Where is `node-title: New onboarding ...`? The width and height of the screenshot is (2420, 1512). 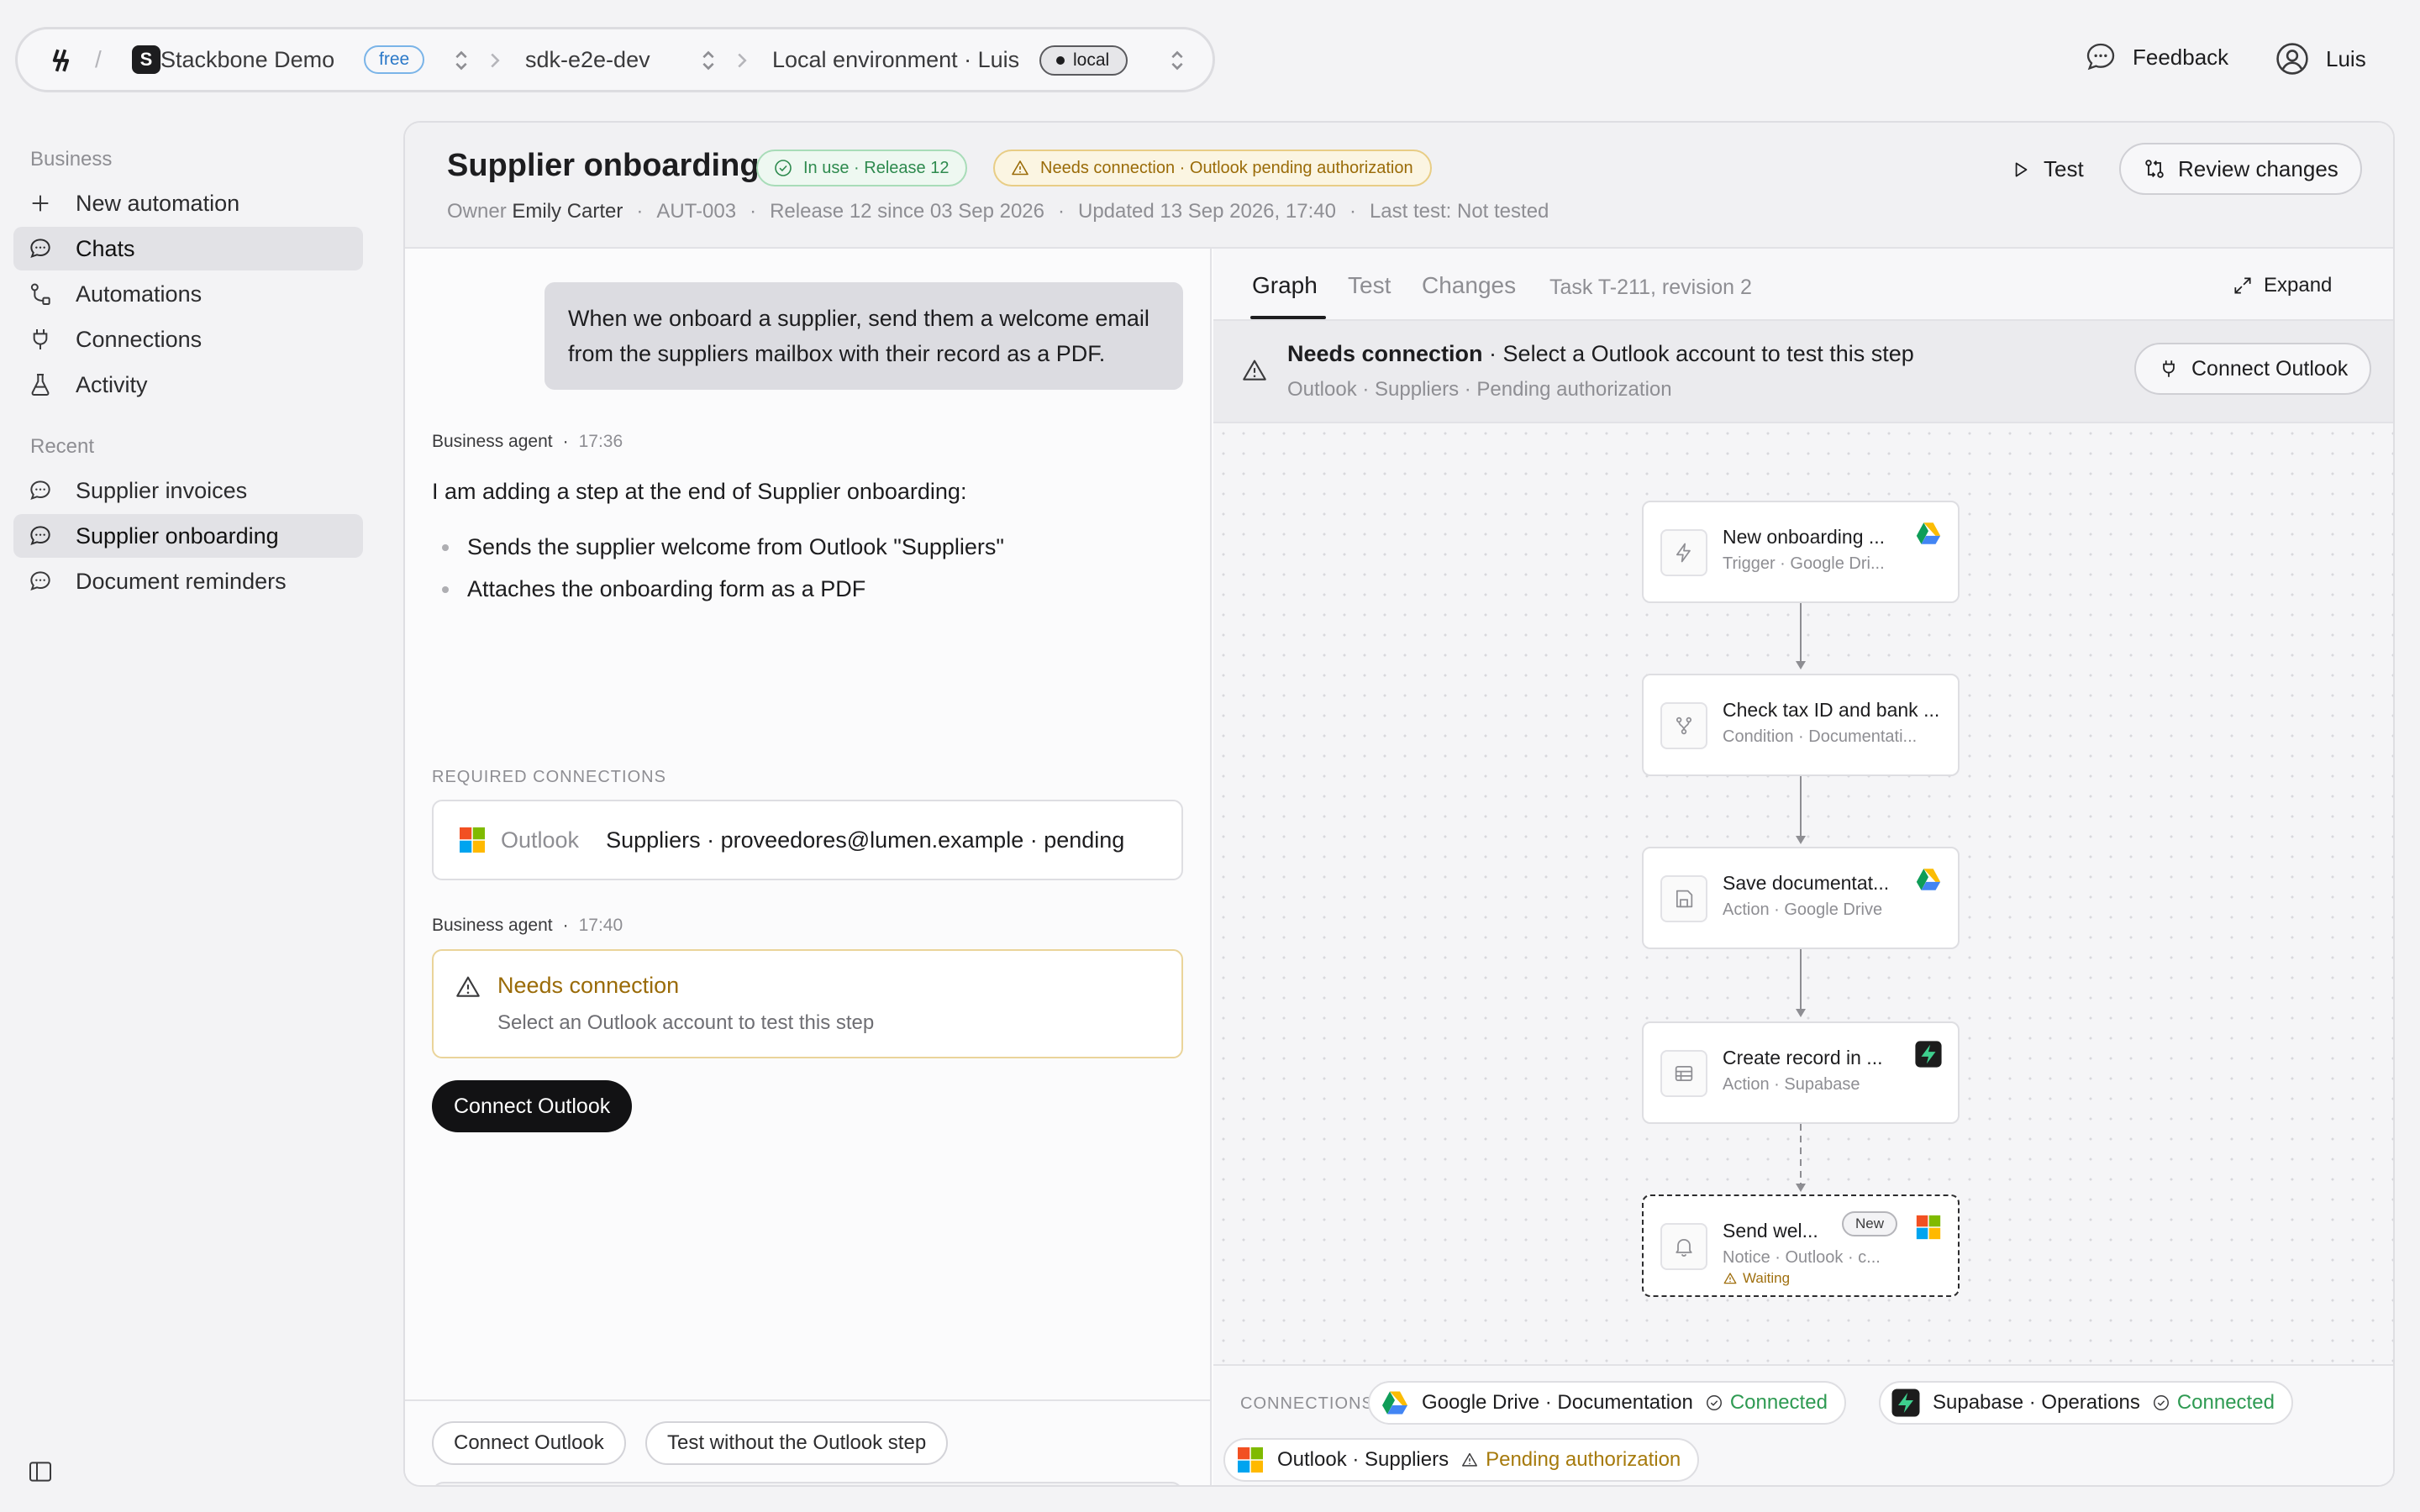 node-title: New onboarding ... is located at coordinates (1804, 537).